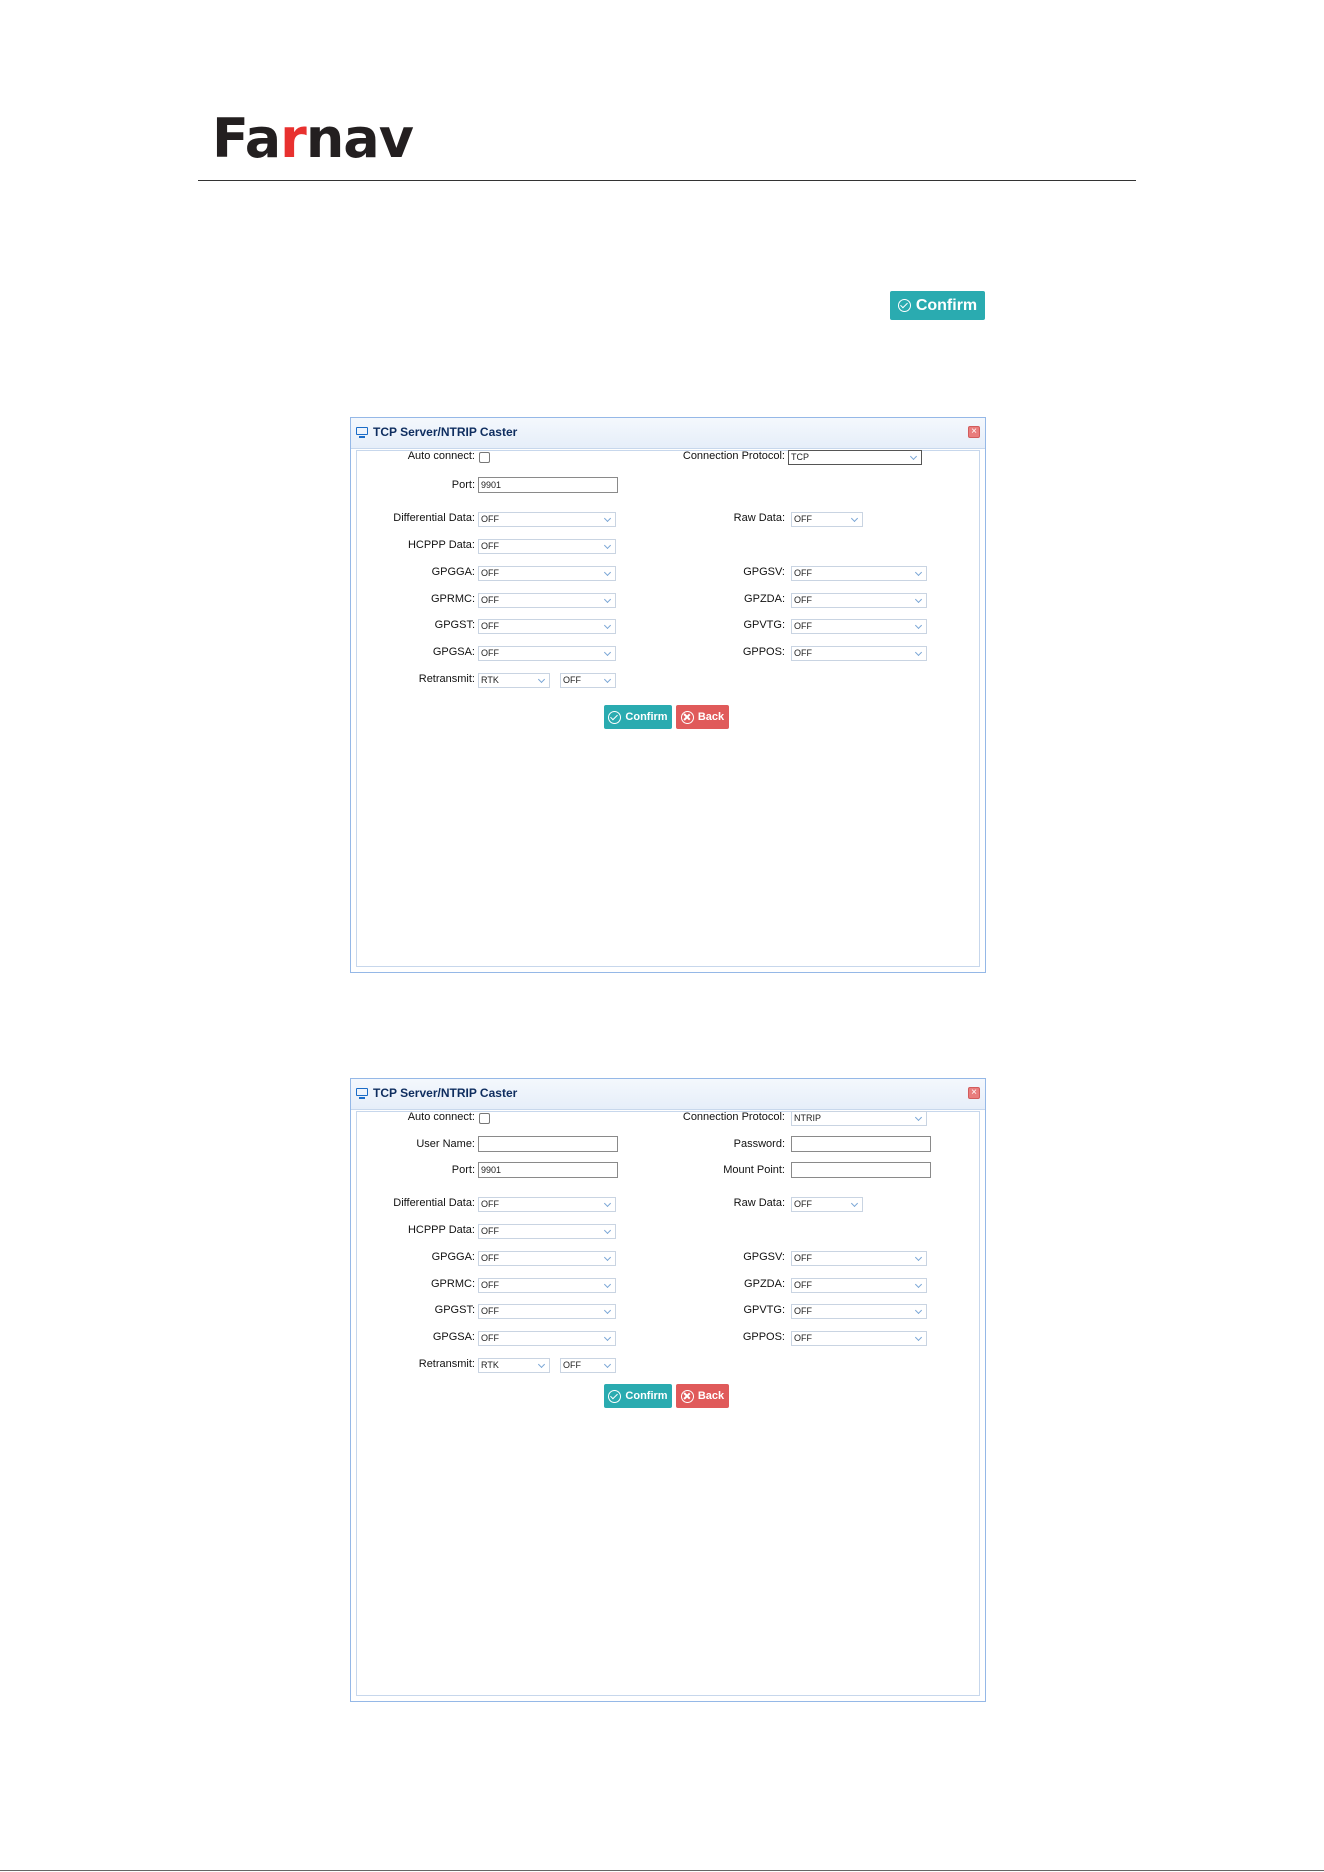 Image resolution: width=1324 pixels, height=1872 pixels. What do you see at coordinates (293, 138) in the screenshot?
I see `logo-text-2: r` at bounding box center [293, 138].